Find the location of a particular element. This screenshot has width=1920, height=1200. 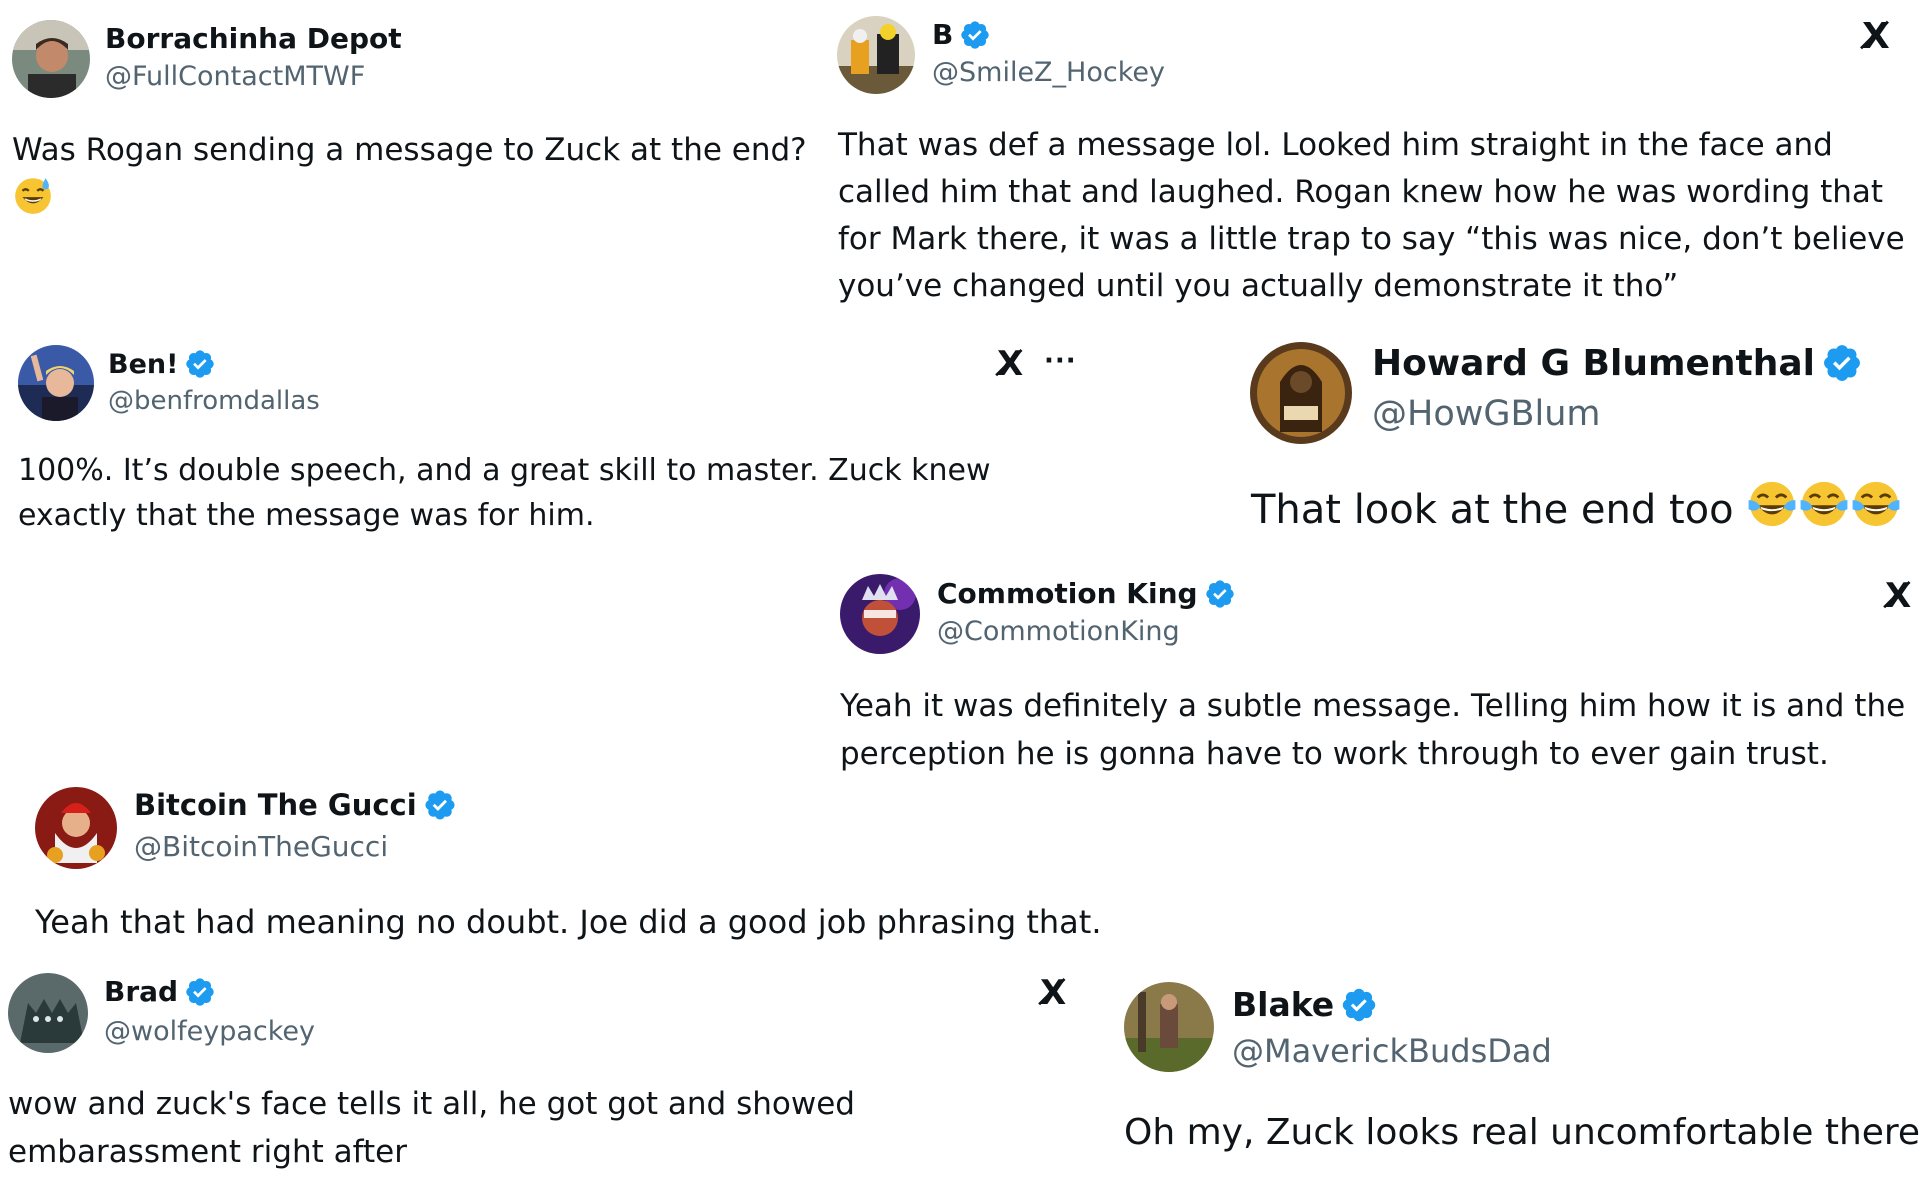

display-name: Brad is located at coordinates (141, 991).